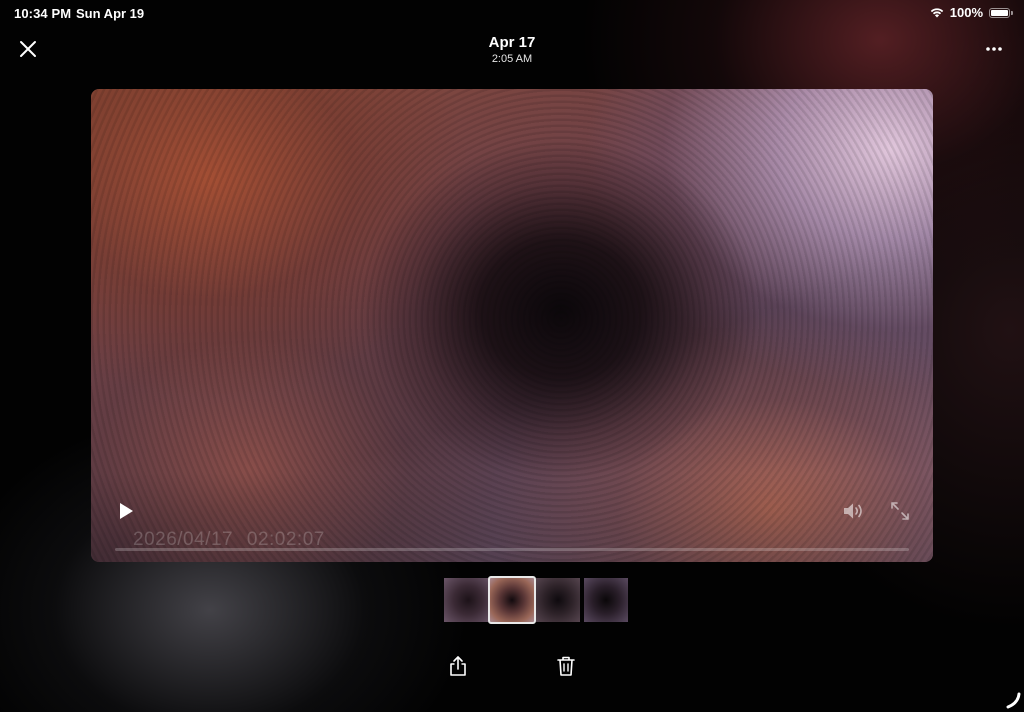 Image resolution: width=1024 pixels, height=712 pixels. Describe the element at coordinates (512, 59) in the screenshot. I see `page-subtitle: 2:05 AM` at that location.